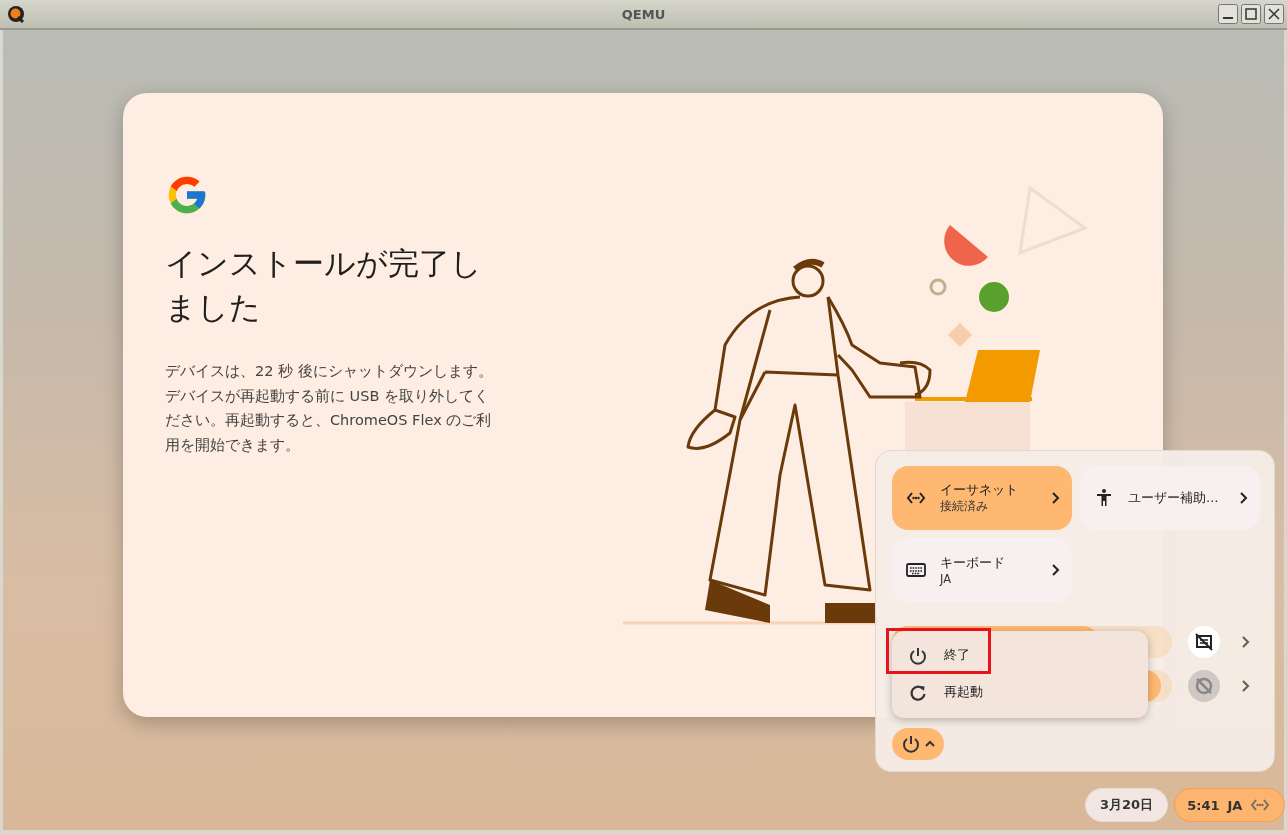 This screenshot has height=834, width=1287. What do you see at coordinates (1274, 14) in the screenshot?
I see `close-button` at bounding box center [1274, 14].